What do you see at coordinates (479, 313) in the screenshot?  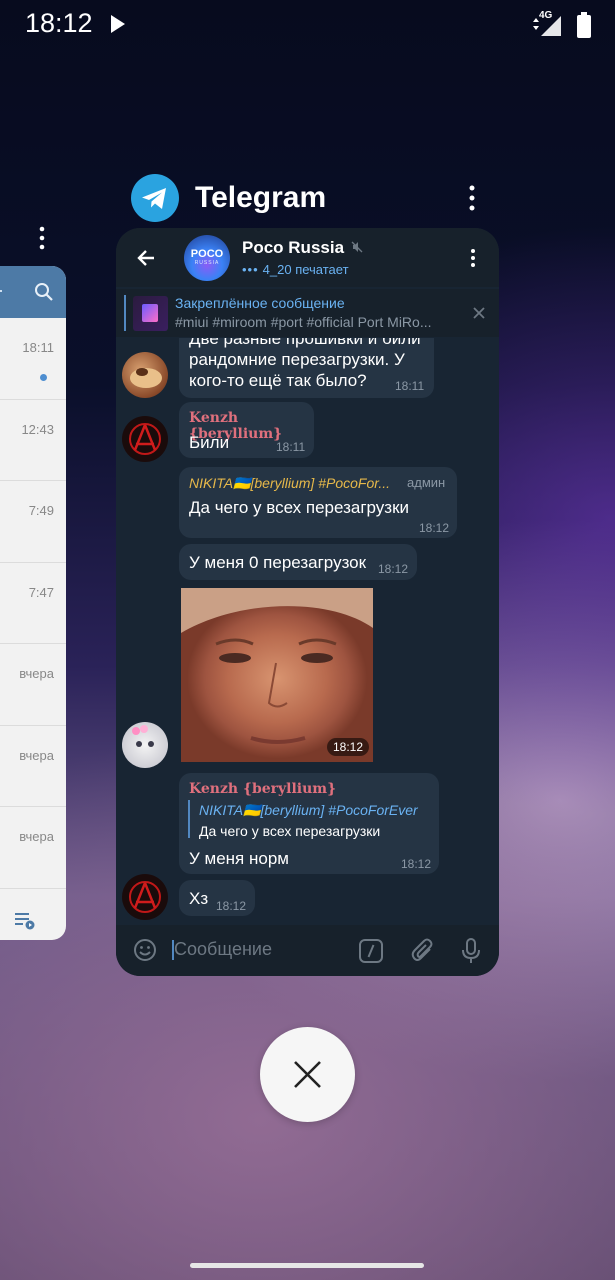 I see `close-pinned-icon` at bounding box center [479, 313].